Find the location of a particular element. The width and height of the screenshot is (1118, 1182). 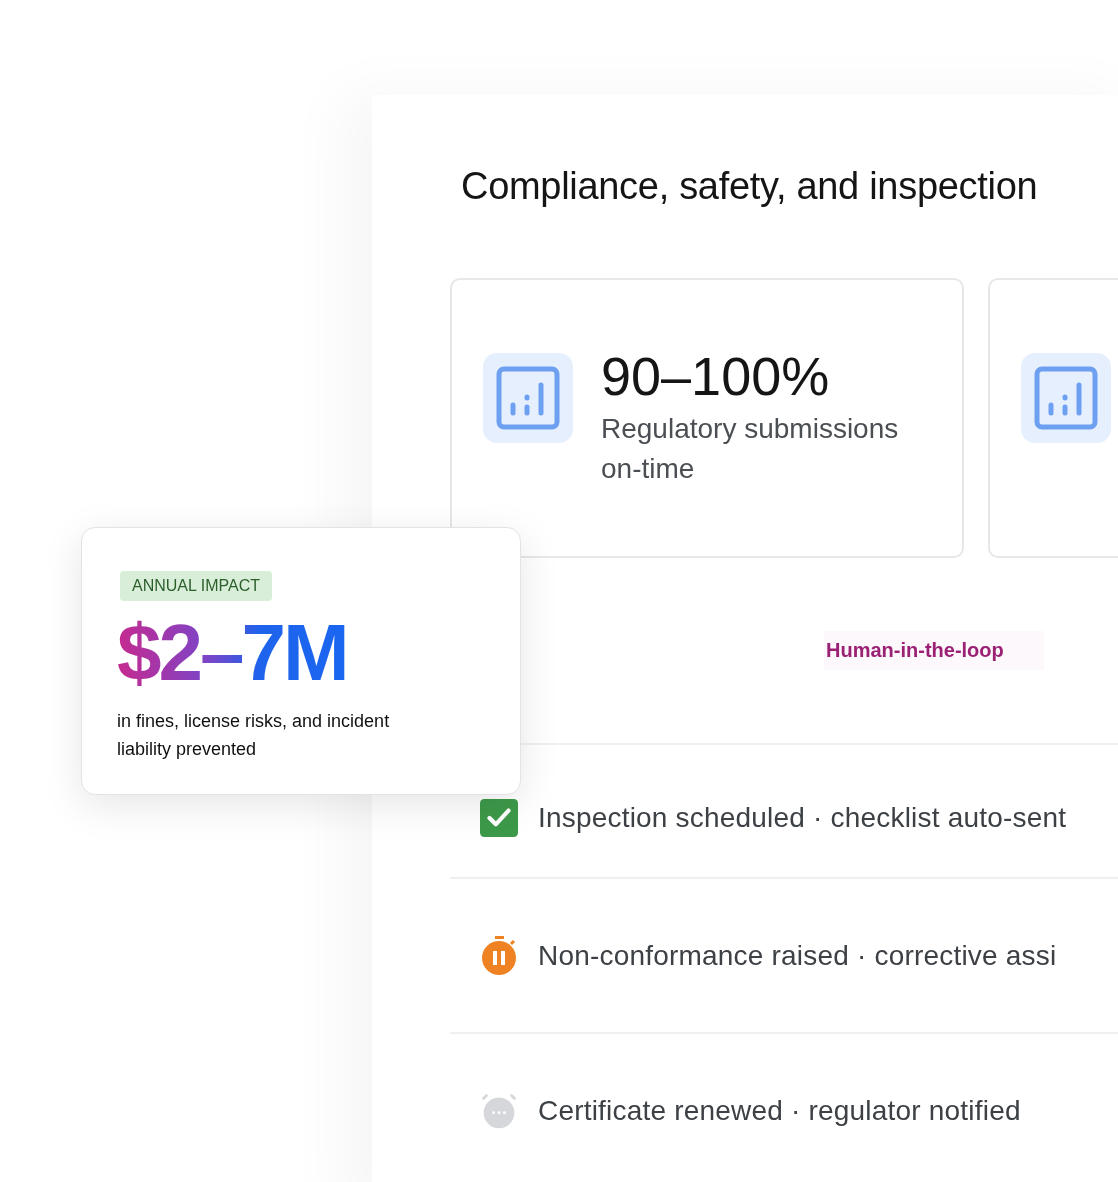

section-title: Compliance, safety, and inspection is located at coordinates (750, 186).